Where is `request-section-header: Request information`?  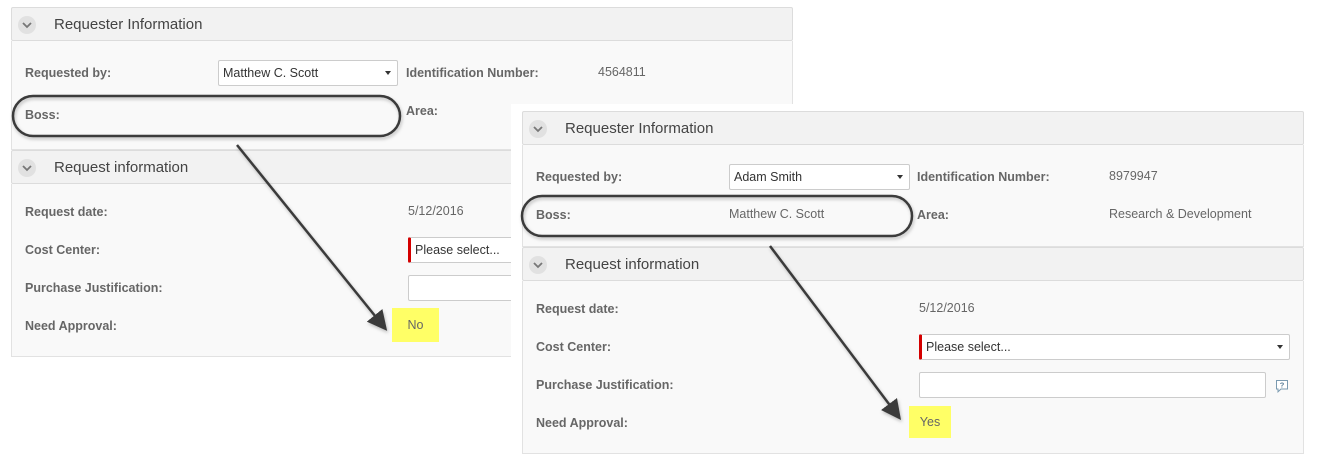 request-section-header: Request information is located at coordinates (913, 264).